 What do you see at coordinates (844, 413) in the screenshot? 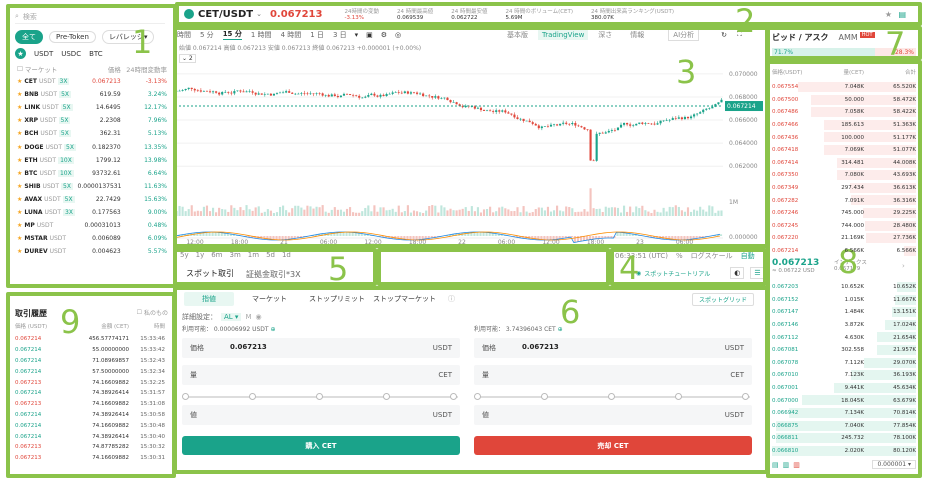
I see `book-row: 0.066942 7.134K 70.814K` at bounding box center [844, 413].